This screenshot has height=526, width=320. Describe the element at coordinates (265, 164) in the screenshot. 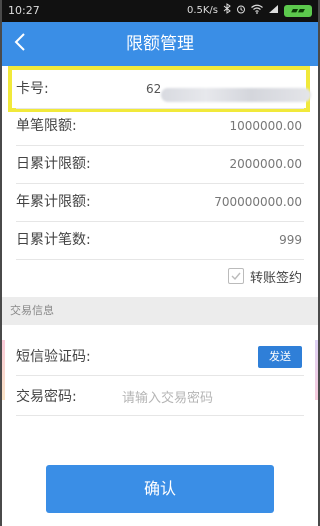

I see `limit-value: 2000000.00` at that location.